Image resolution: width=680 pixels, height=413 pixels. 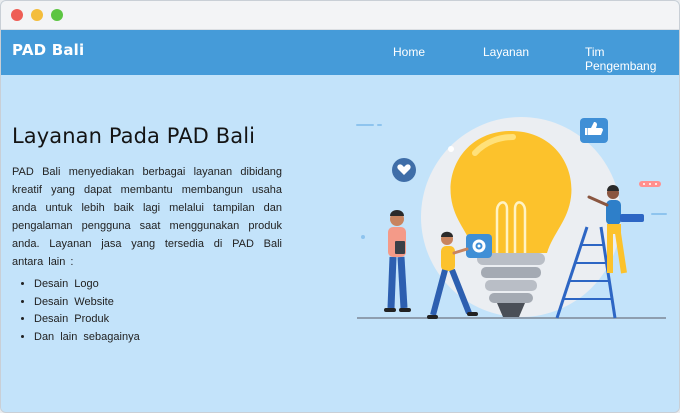 I want to click on close-window-button, so click(x=17, y=15).